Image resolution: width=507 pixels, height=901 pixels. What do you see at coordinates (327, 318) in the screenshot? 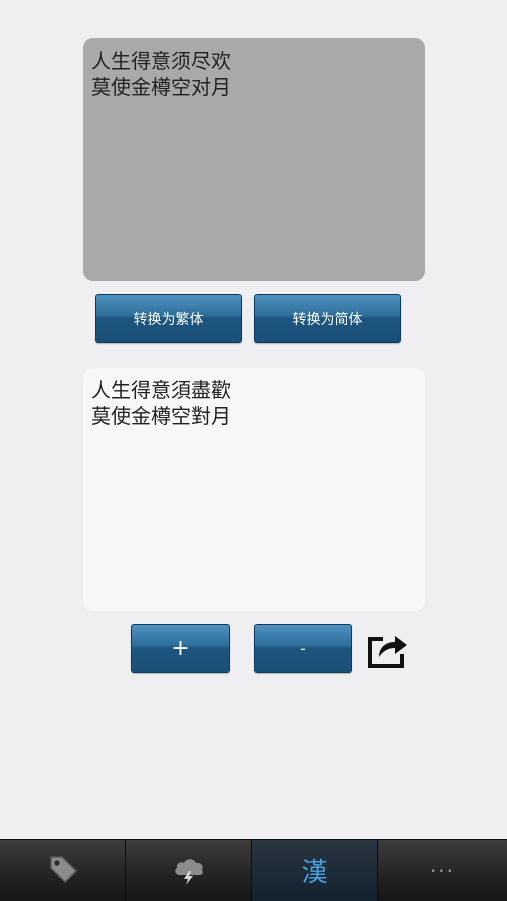
I see `convert-to-simplified-button: 转换为简体` at bounding box center [327, 318].